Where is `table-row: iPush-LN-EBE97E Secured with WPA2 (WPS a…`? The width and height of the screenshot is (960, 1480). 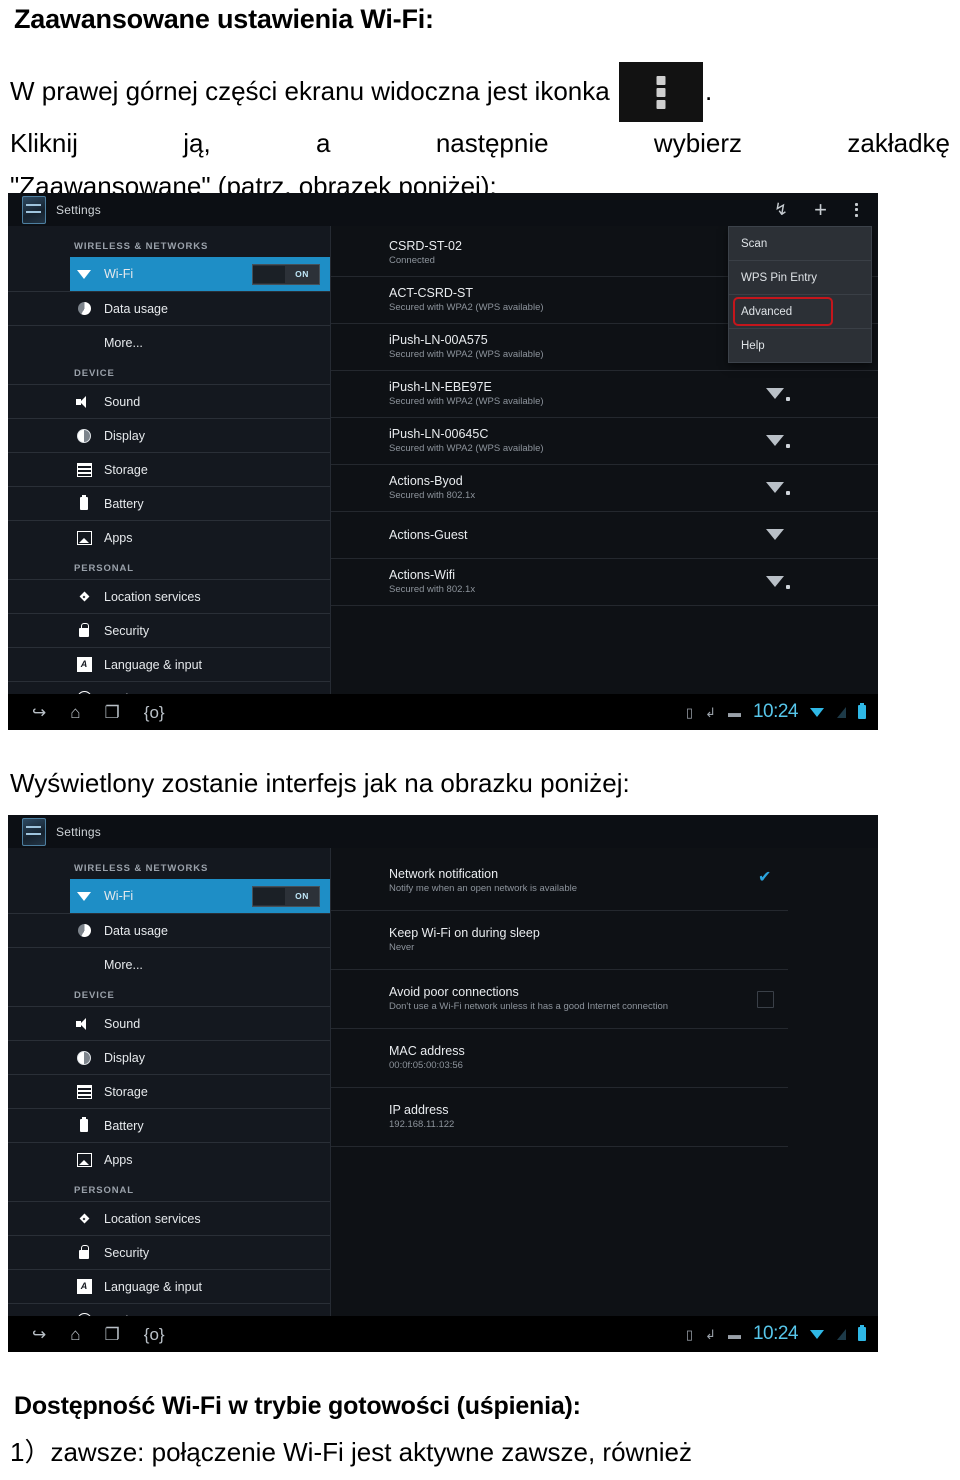 table-row: iPush-LN-EBE97E Secured with WPA2 (WPS a… is located at coordinates (604, 394).